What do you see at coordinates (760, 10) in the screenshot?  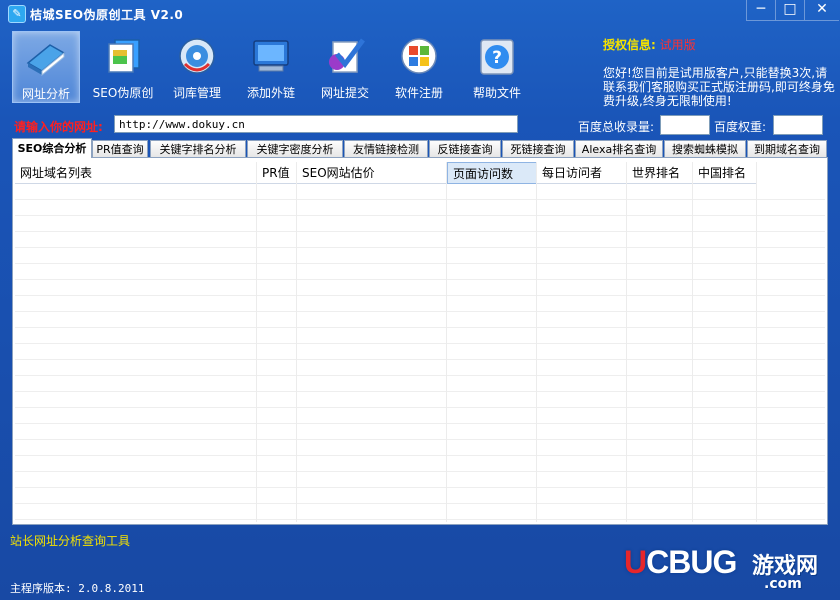 I see `minimize-button: ─` at bounding box center [760, 10].